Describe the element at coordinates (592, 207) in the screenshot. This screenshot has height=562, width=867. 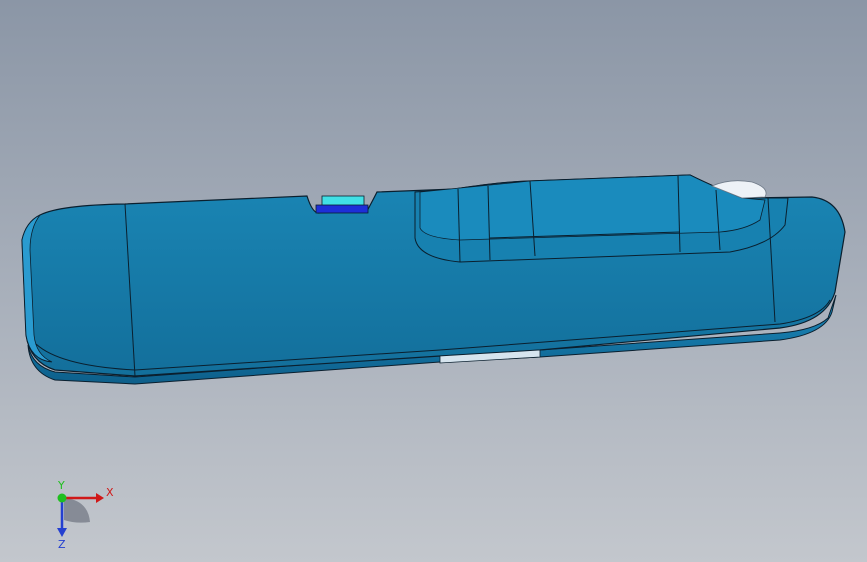
I see `part-pocket-floor` at that location.